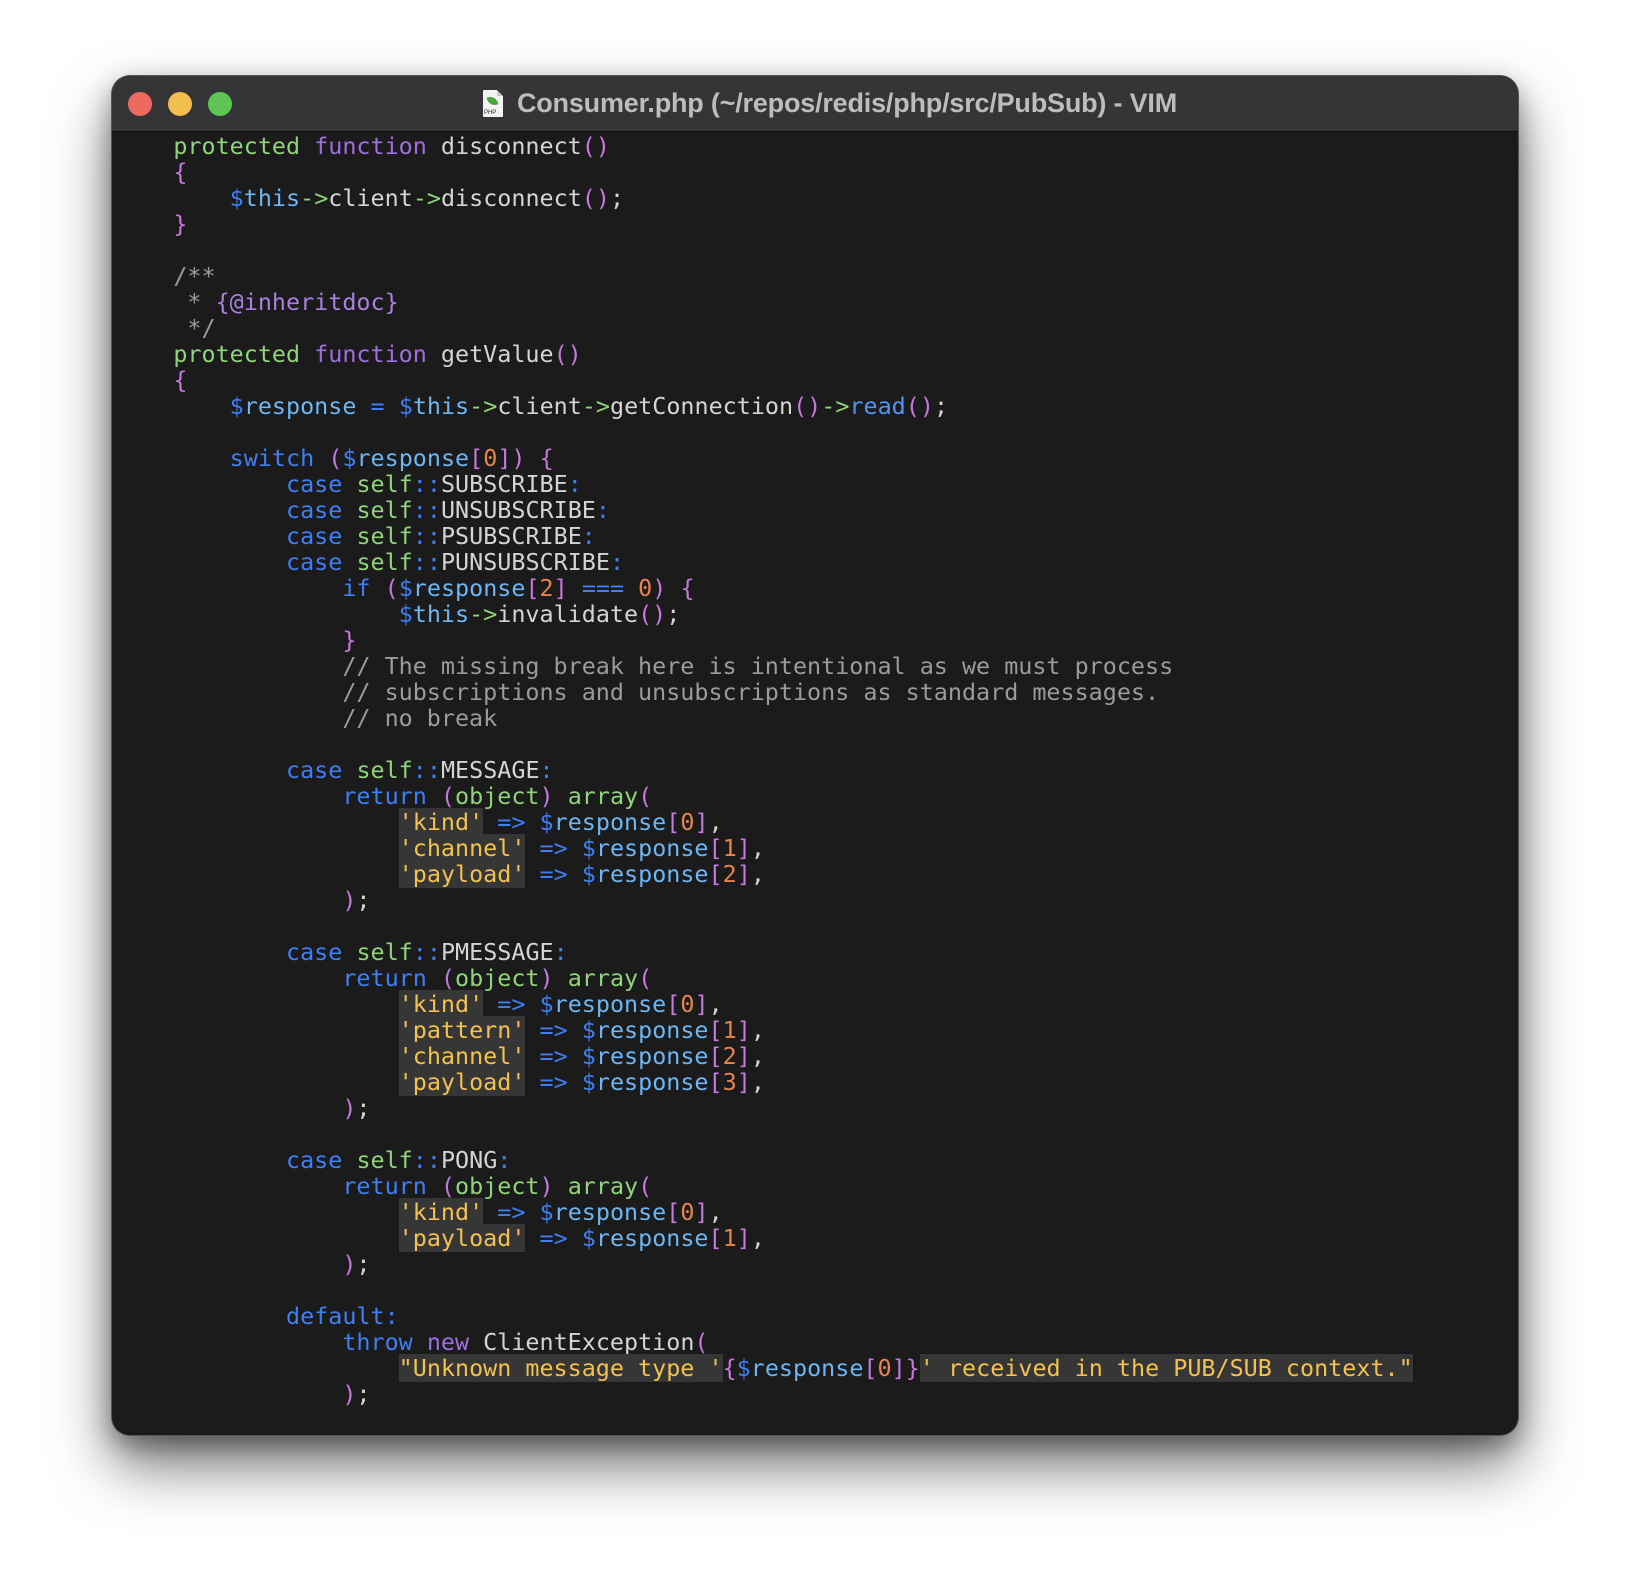 The image size is (1630, 1584). Describe the element at coordinates (817, 1316) in the screenshot. I see `code-line: default:` at that location.